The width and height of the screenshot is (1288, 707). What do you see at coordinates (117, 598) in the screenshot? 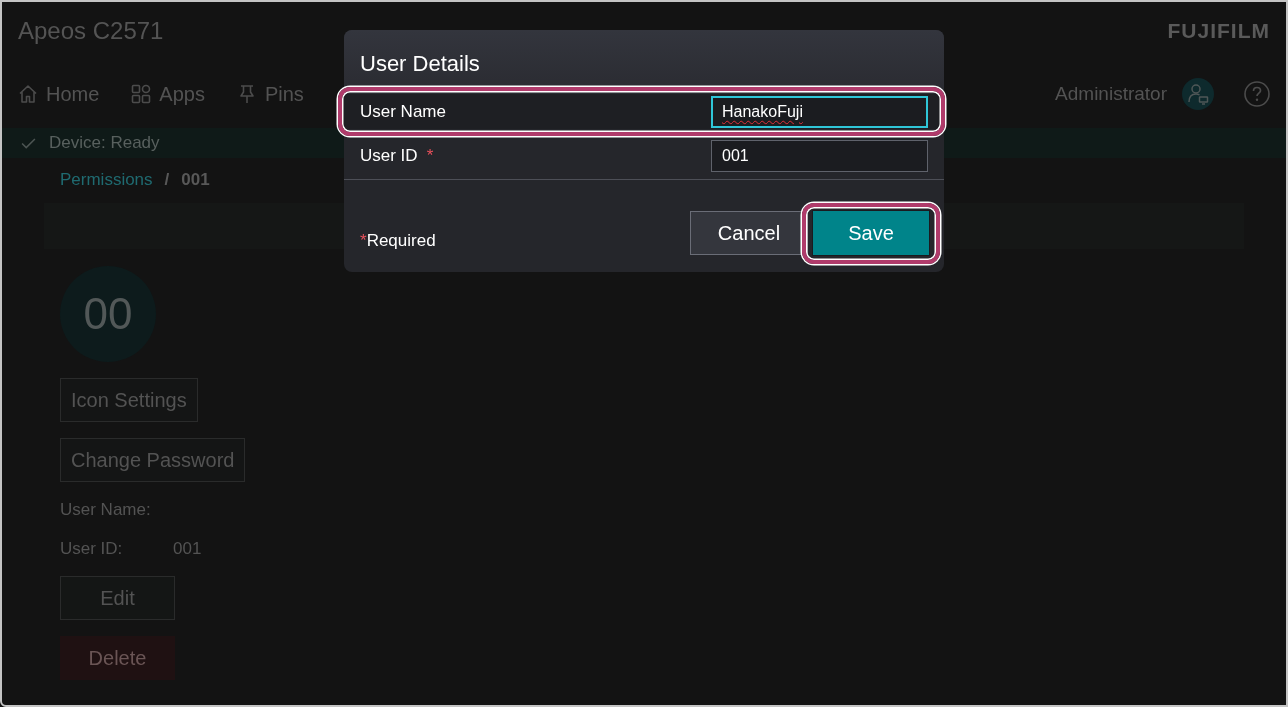
I see `edit-button: Edit` at bounding box center [117, 598].